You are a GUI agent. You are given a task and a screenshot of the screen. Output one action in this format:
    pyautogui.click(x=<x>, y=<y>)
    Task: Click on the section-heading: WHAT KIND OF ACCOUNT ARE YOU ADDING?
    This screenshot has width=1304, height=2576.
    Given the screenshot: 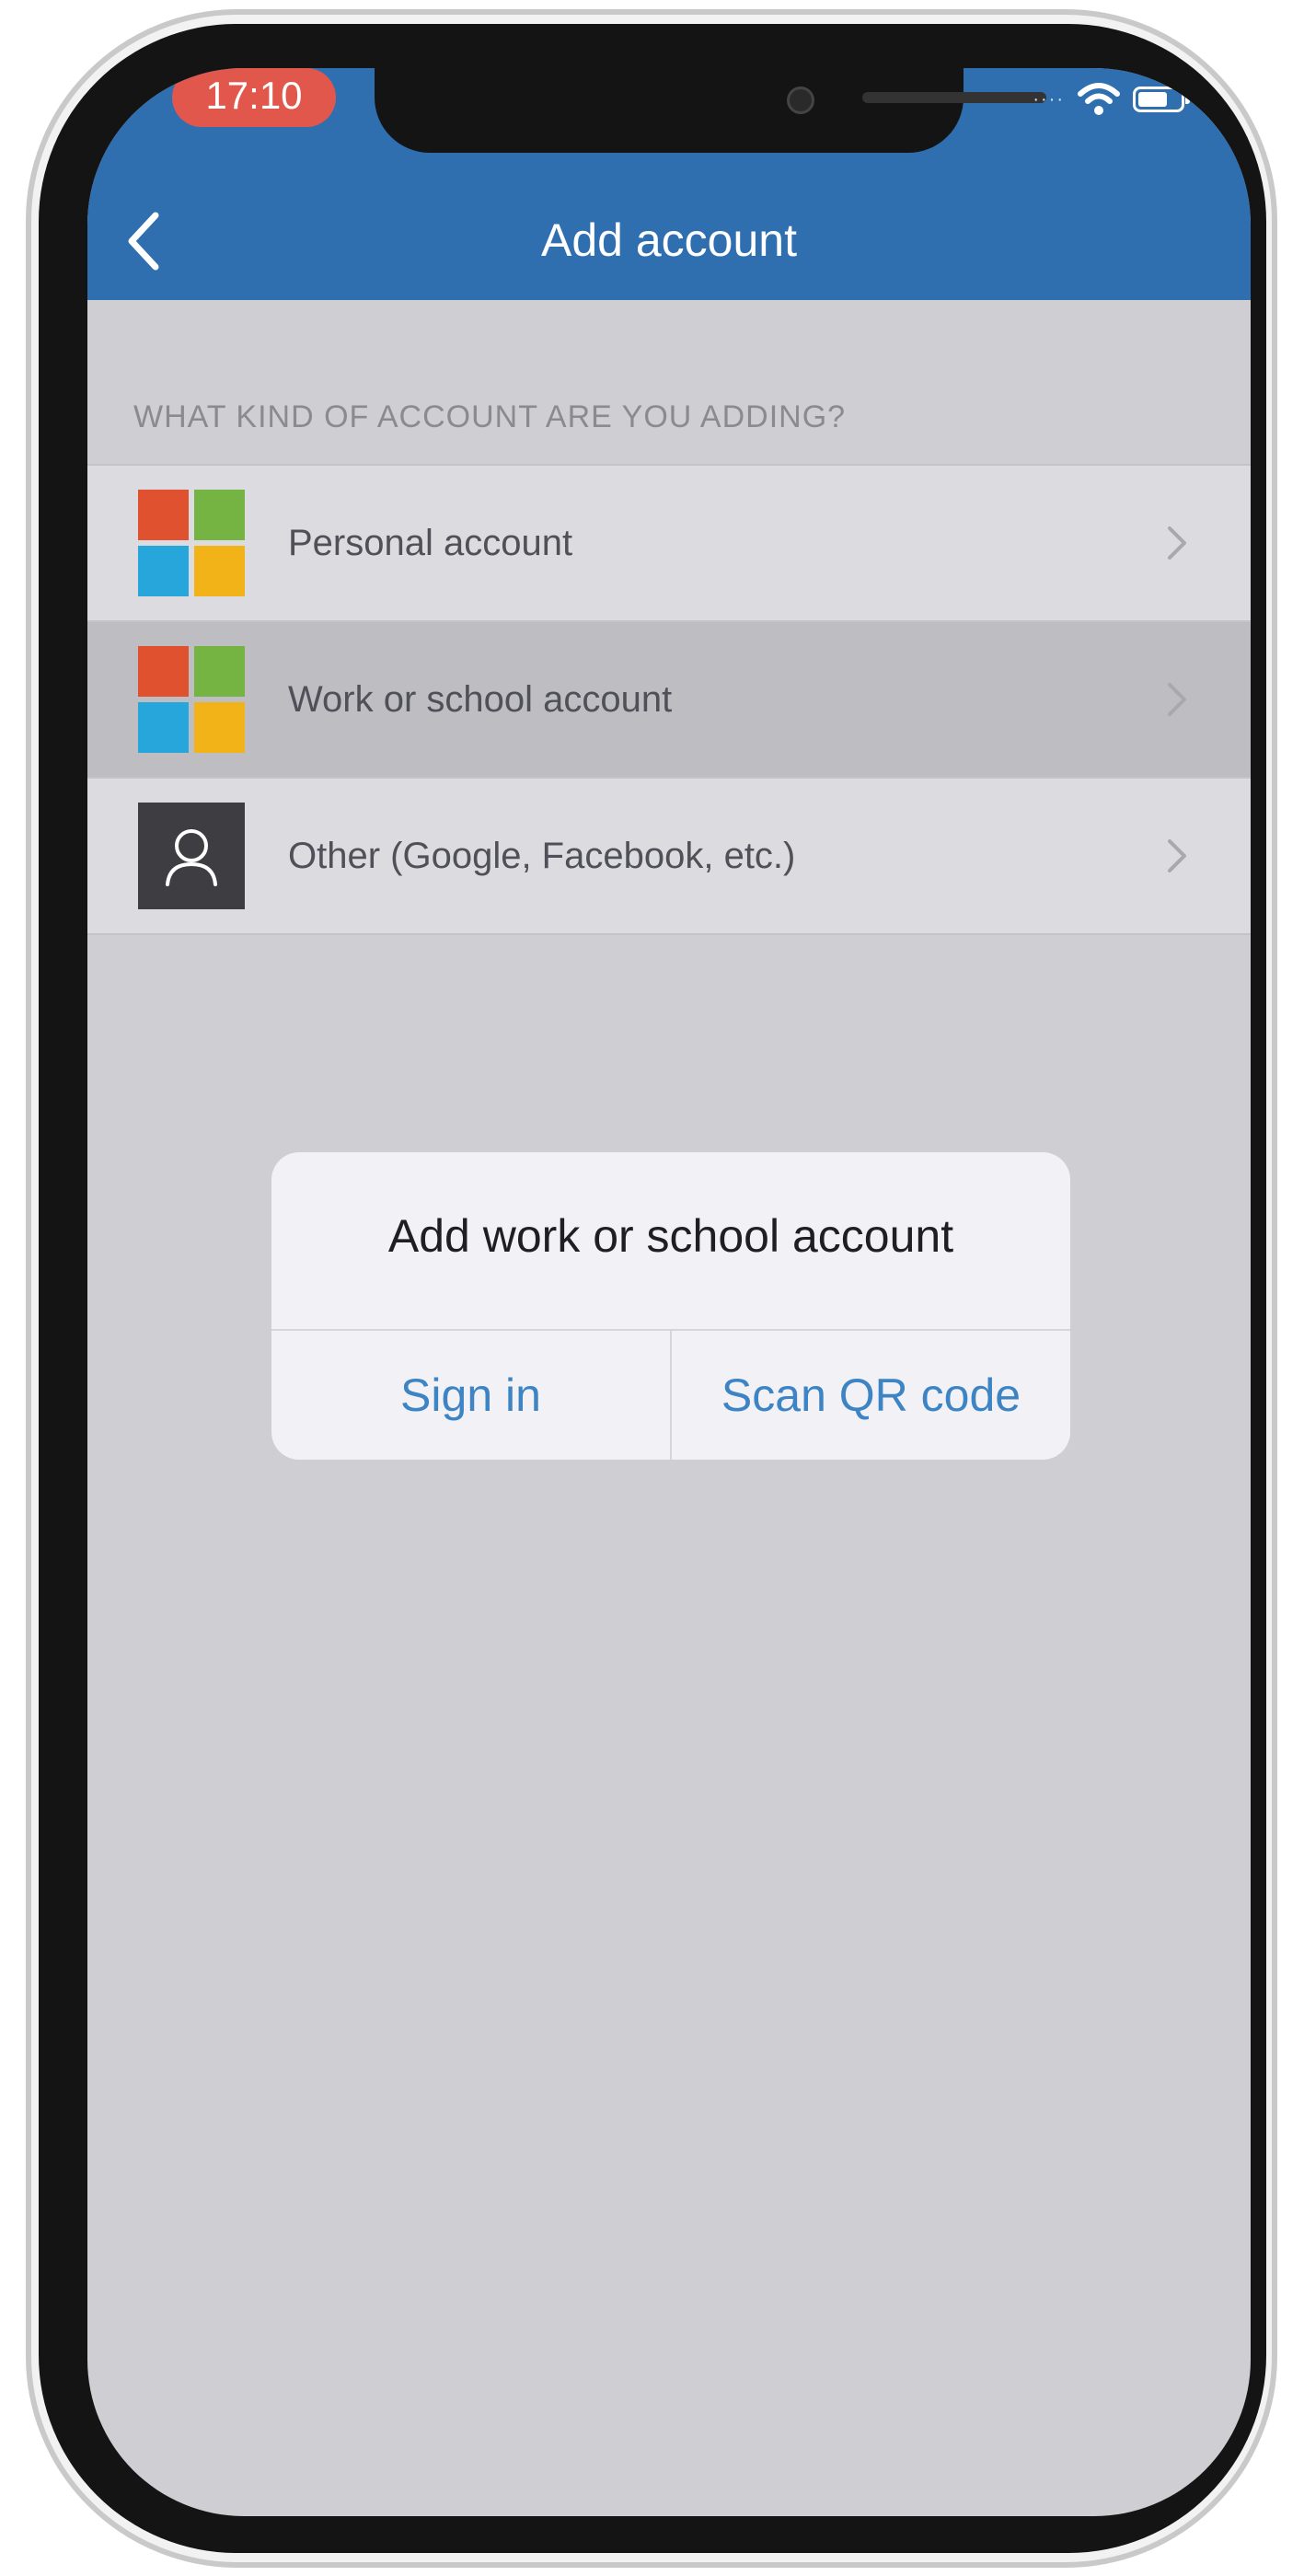 What is the action you would take?
    pyautogui.click(x=490, y=417)
    